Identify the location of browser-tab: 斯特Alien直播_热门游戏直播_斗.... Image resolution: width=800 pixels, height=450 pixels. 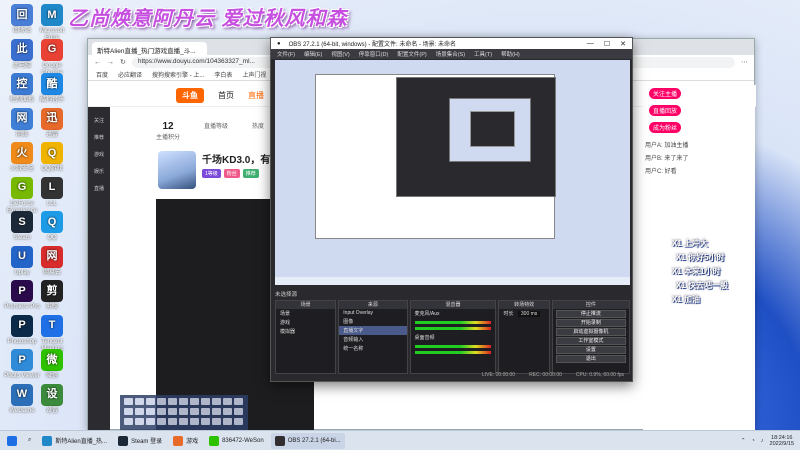
(149, 48).